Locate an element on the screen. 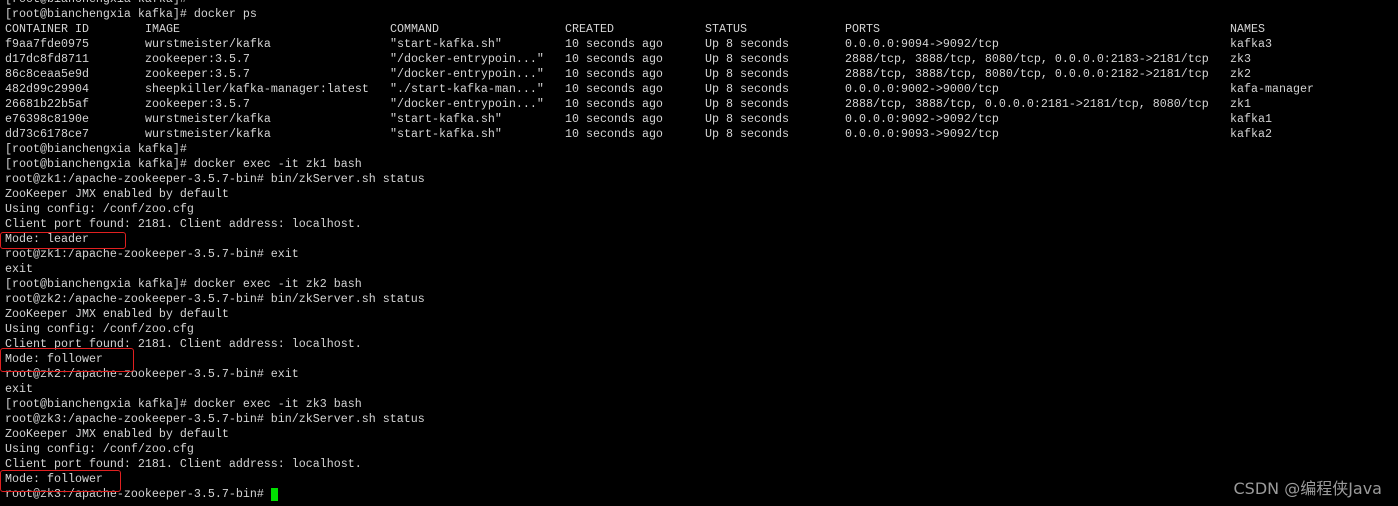 This screenshot has width=1398, height=506. table-cell: d17dc8fd8711 is located at coordinates (47, 59).